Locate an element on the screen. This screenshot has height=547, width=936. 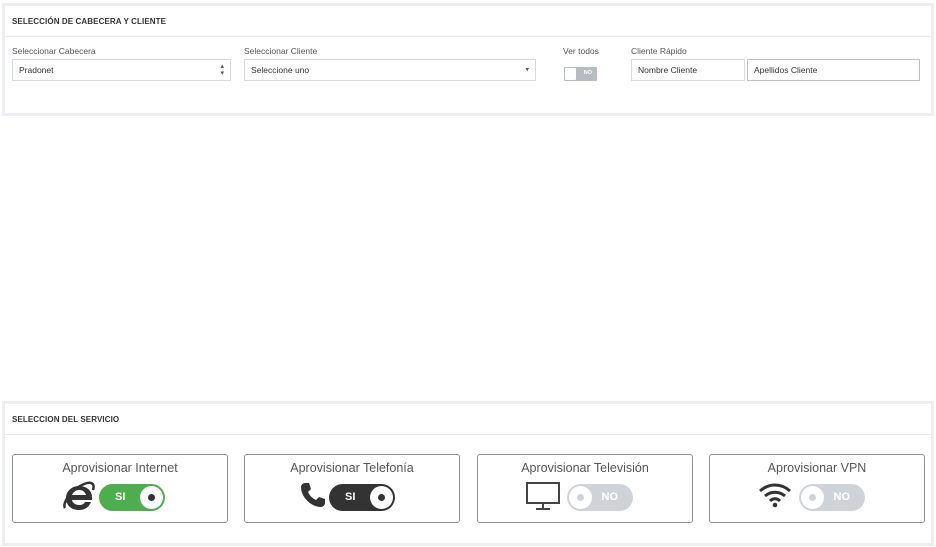
ver-todos-state: NO is located at coordinates (587, 73).